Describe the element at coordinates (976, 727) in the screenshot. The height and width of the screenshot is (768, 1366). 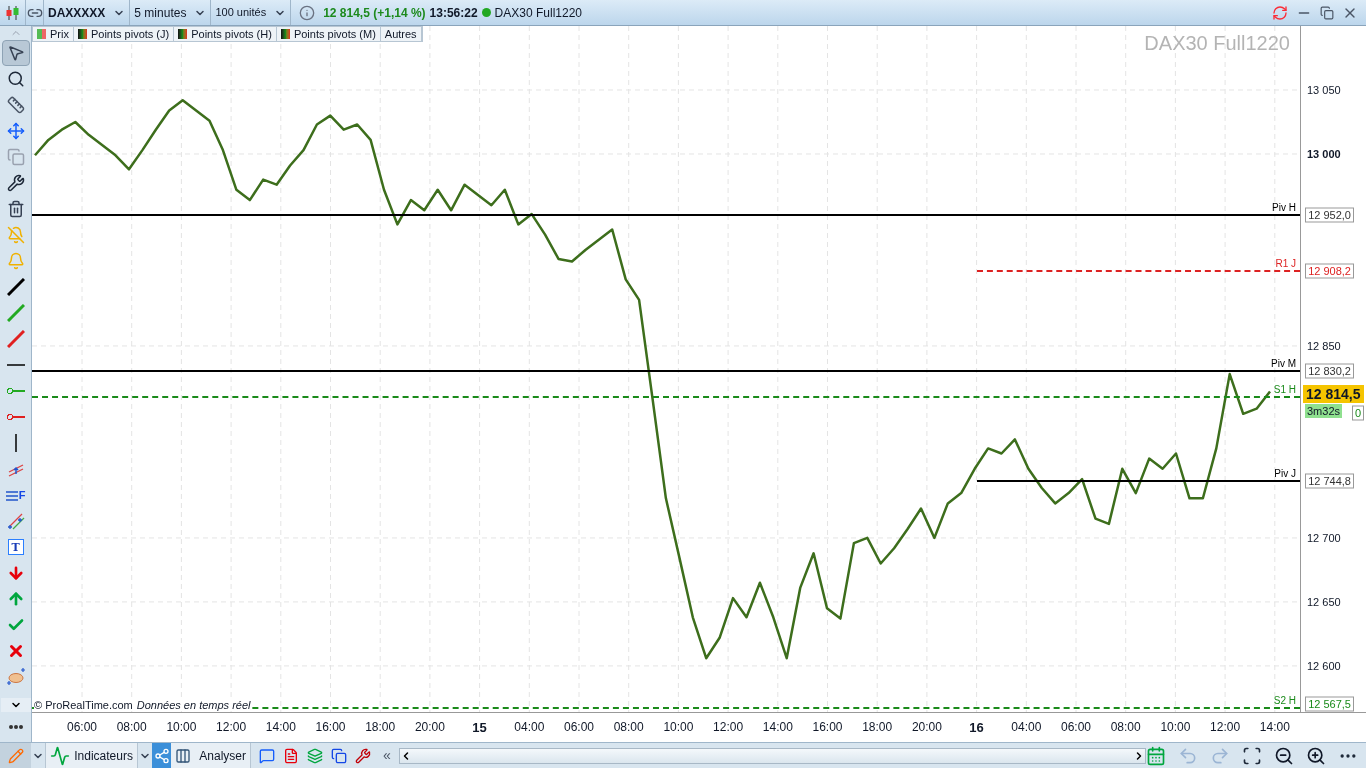
I see `time-tick-label: 16` at that location.